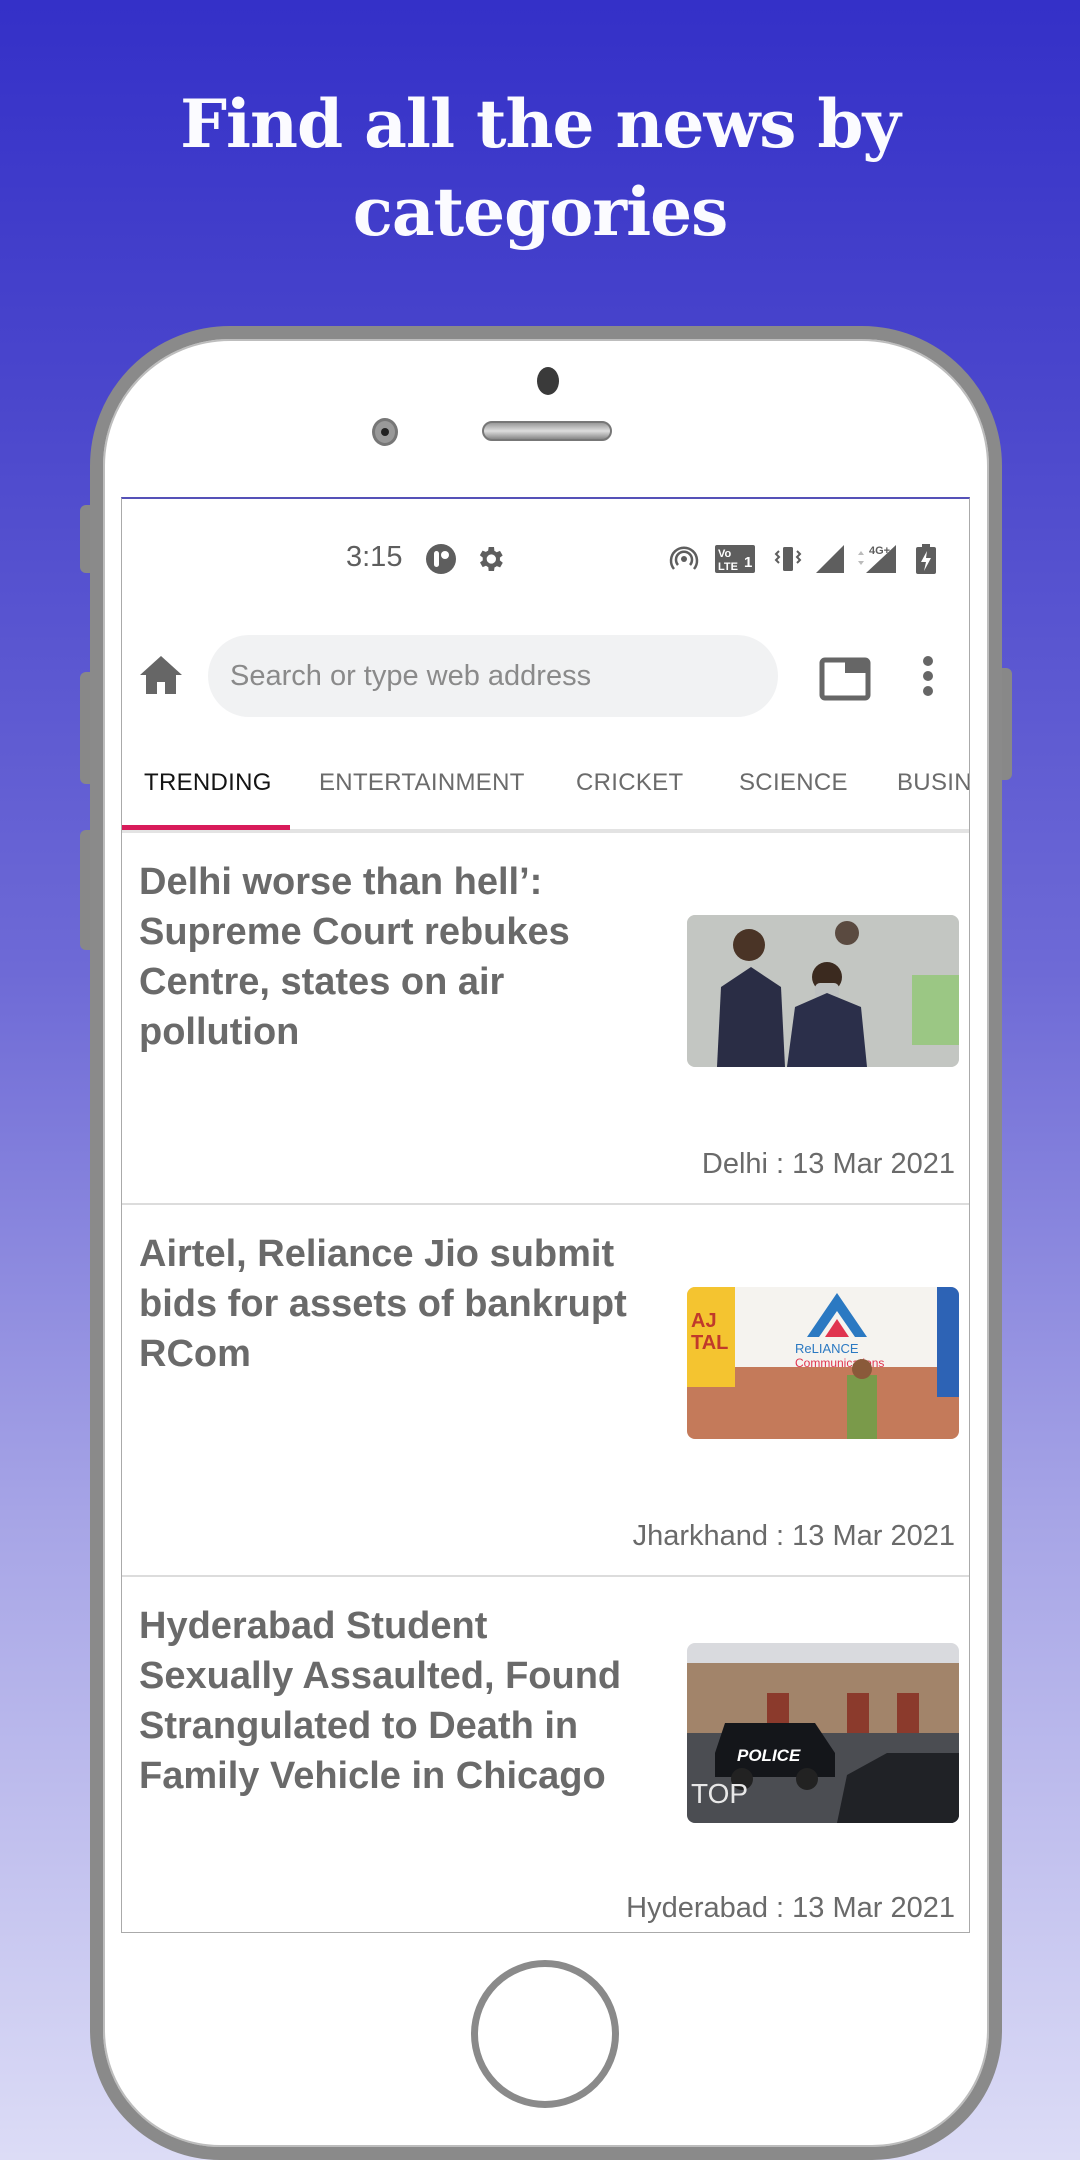  Describe the element at coordinates (709, 1343) in the screenshot. I see `svg-text: TAL` at that location.